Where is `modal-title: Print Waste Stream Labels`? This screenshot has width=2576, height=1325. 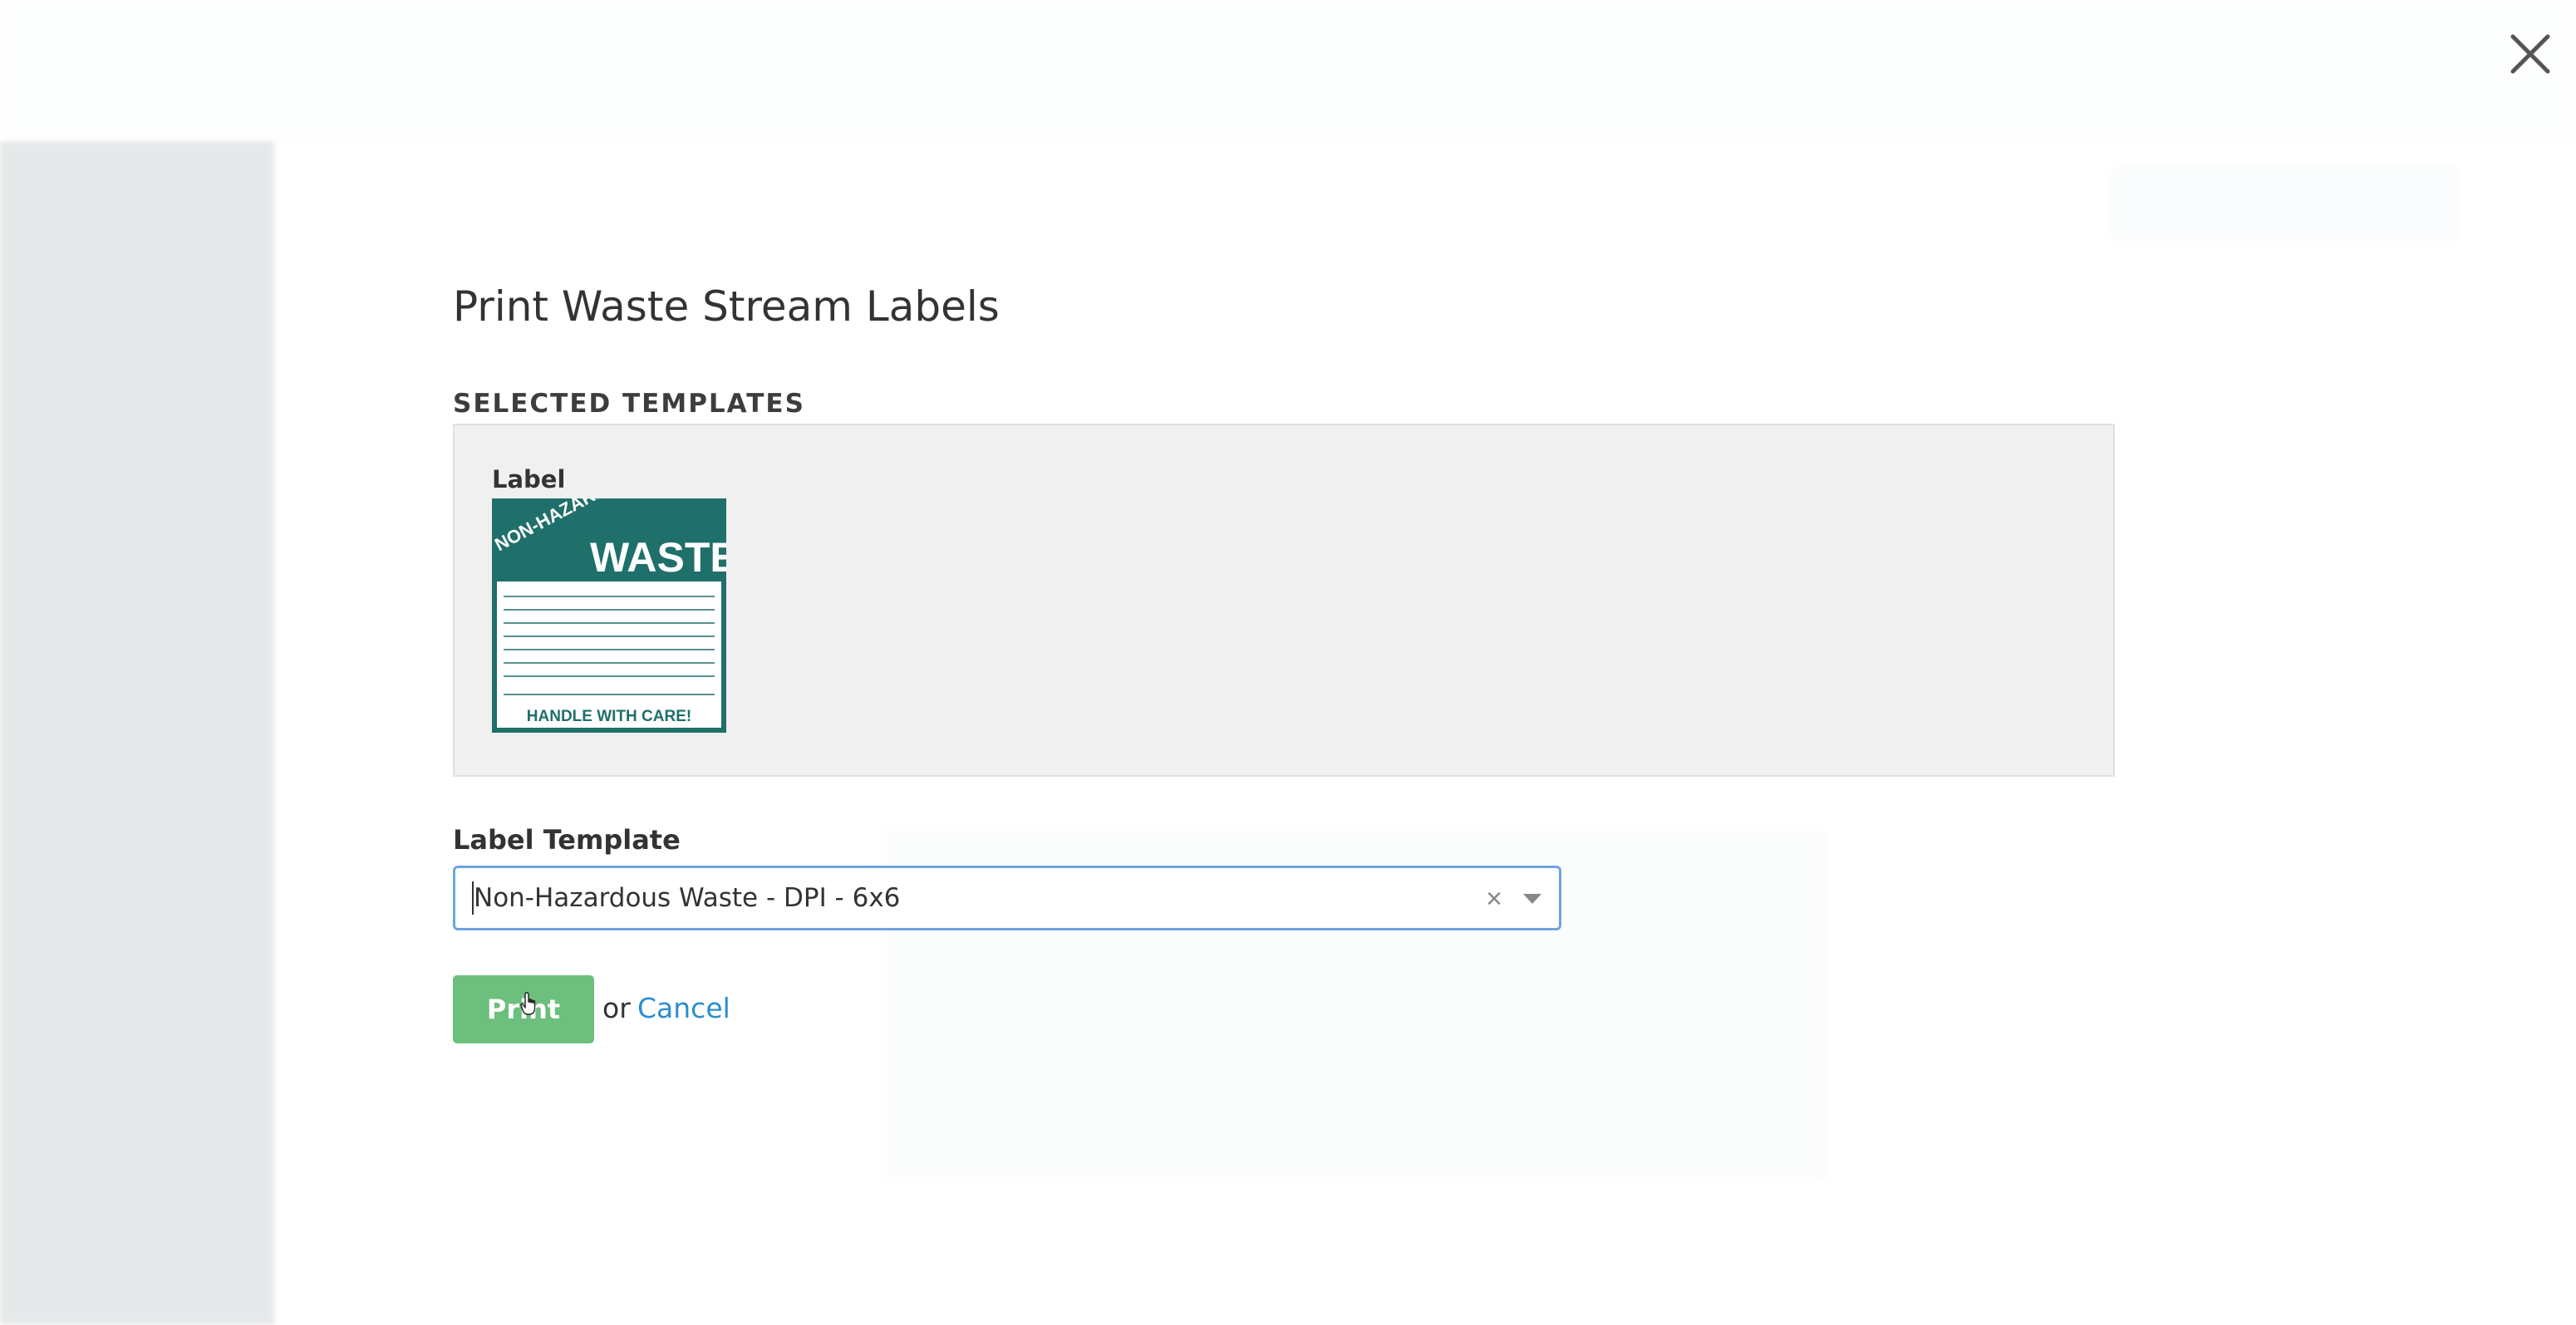 modal-title: Print Waste Stream Labels is located at coordinates (726, 306).